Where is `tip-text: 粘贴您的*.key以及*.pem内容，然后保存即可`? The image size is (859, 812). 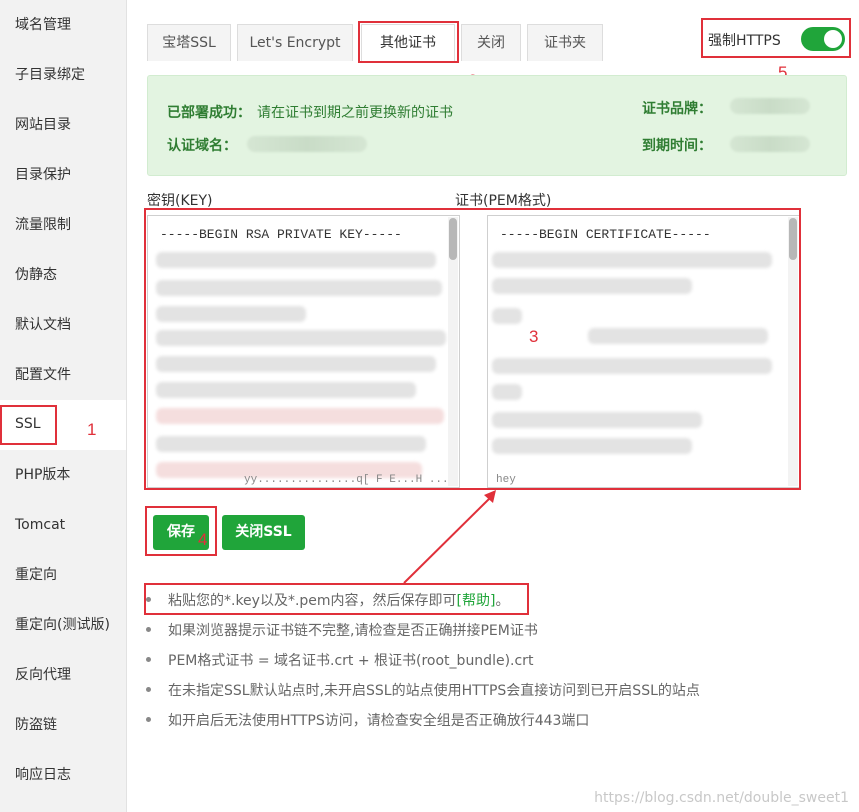 tip-text: 粘贴您的*.key以及*.pem内容，然后保存即可 is located at coordinates (312, 601).